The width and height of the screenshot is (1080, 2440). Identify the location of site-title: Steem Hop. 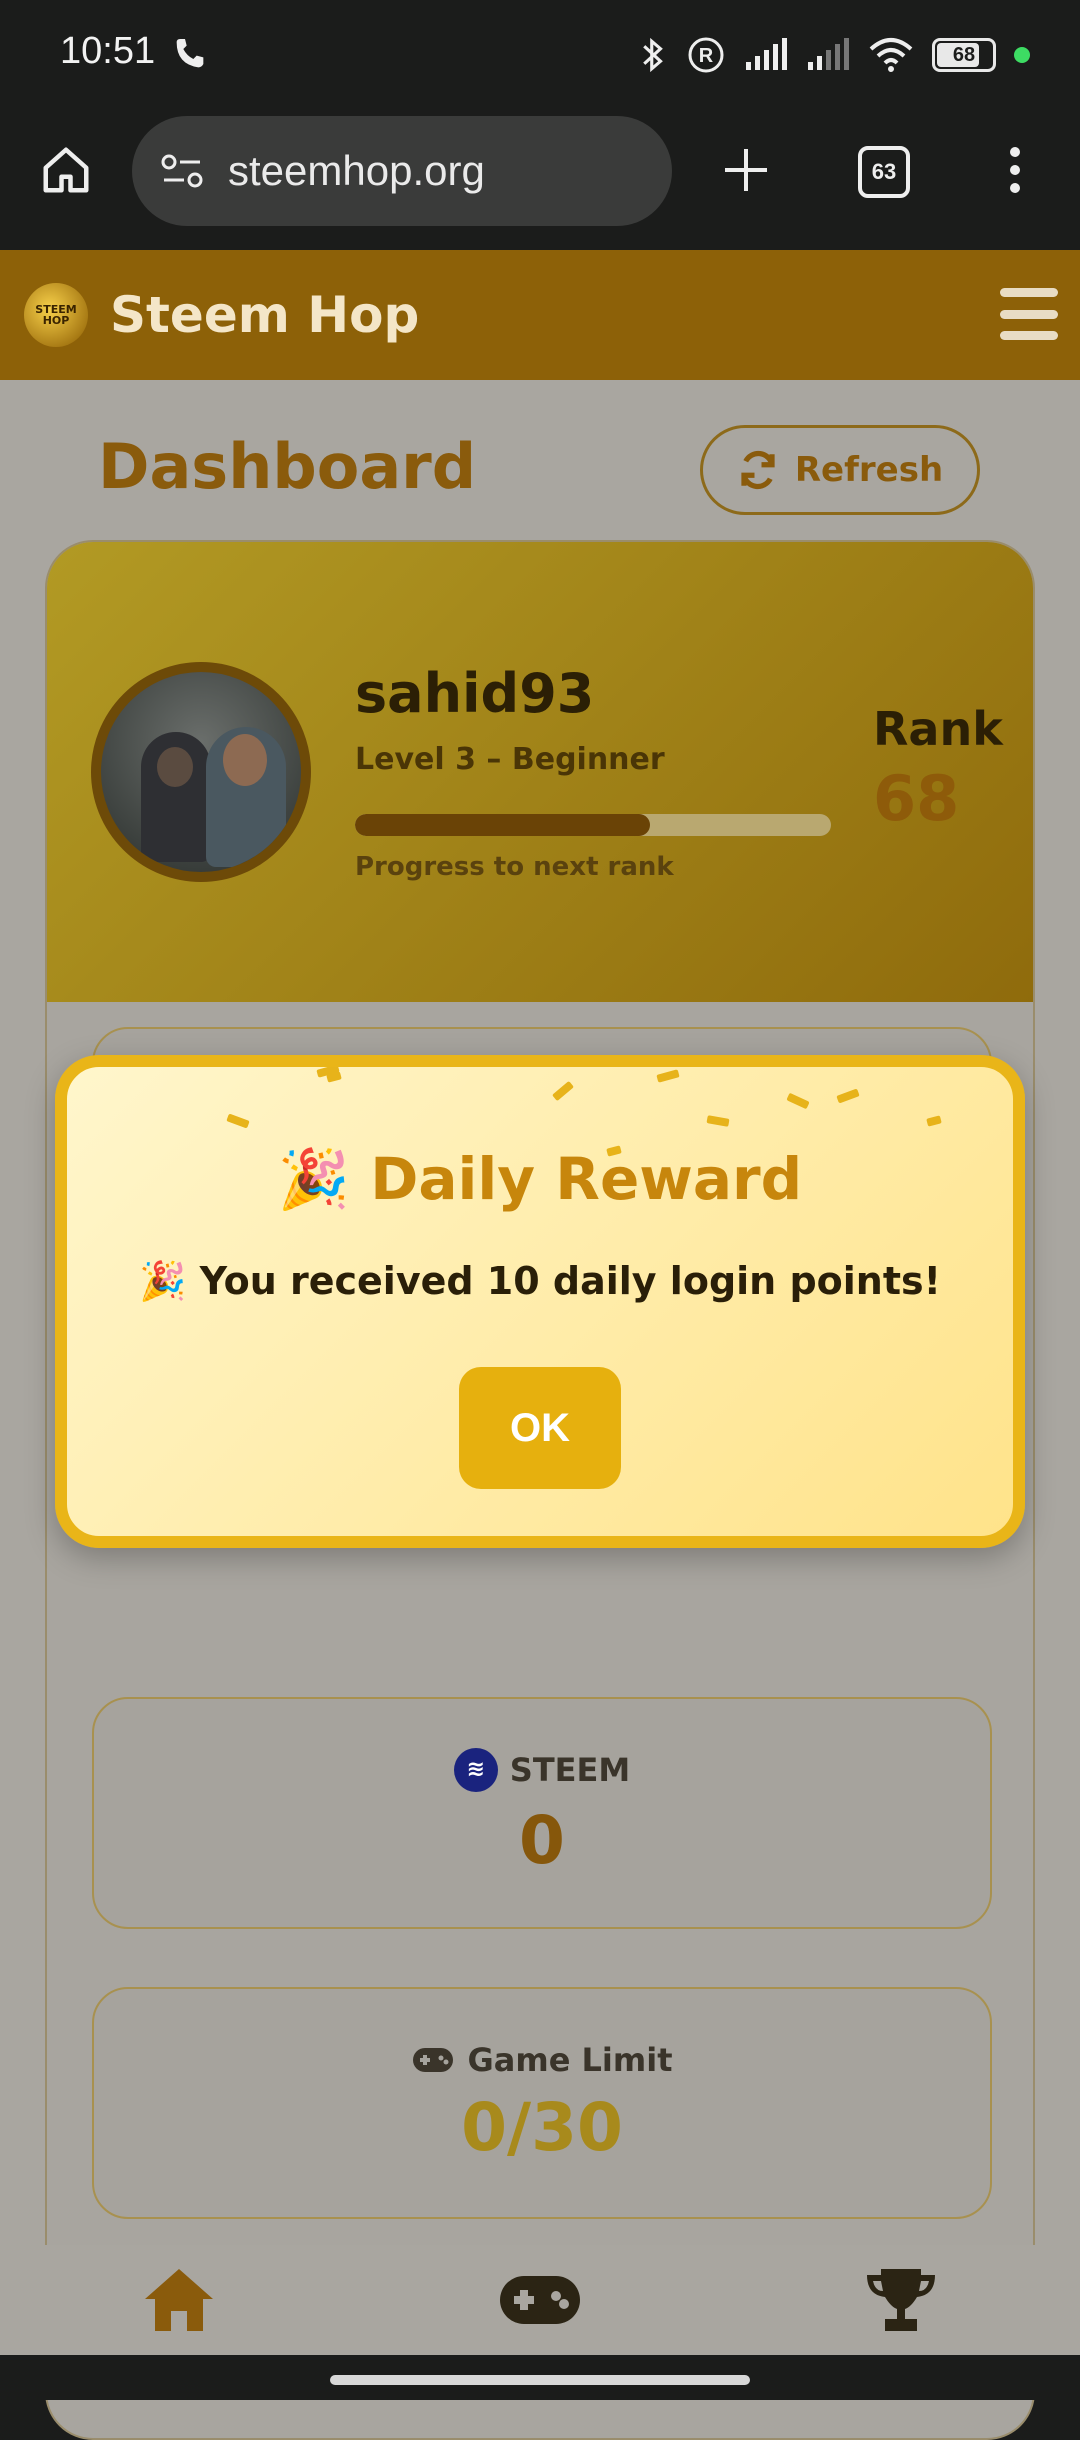
(264, 315).